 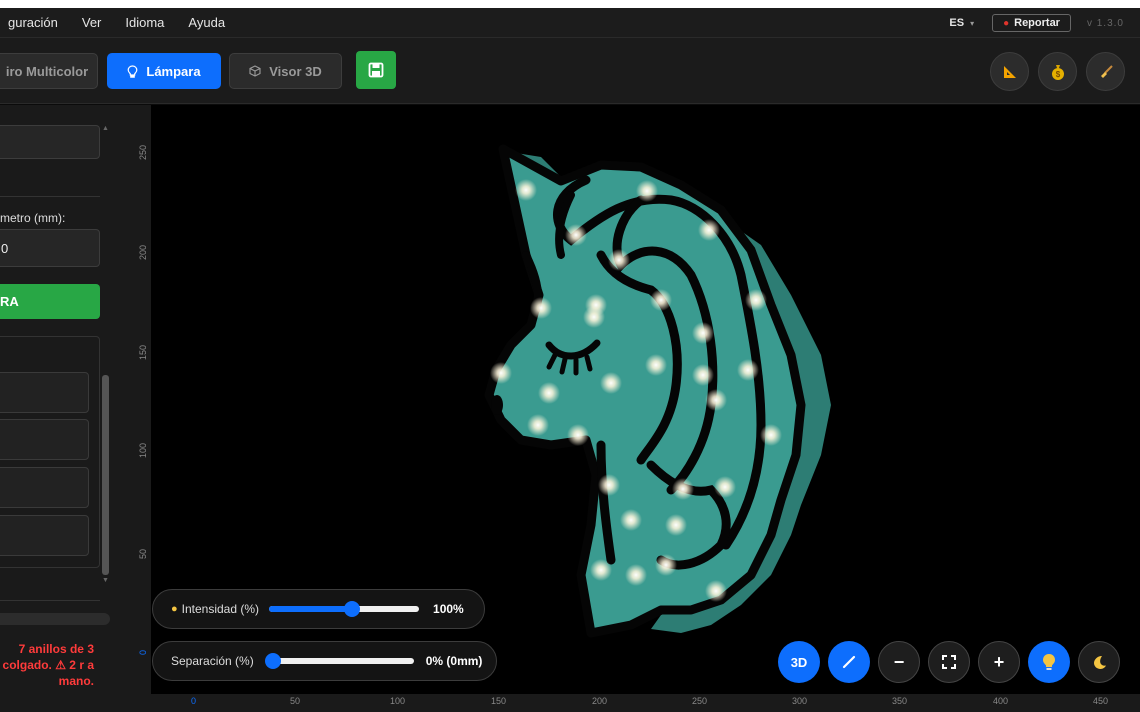 I want to click on pen-icon, so click(x=849, y=662).